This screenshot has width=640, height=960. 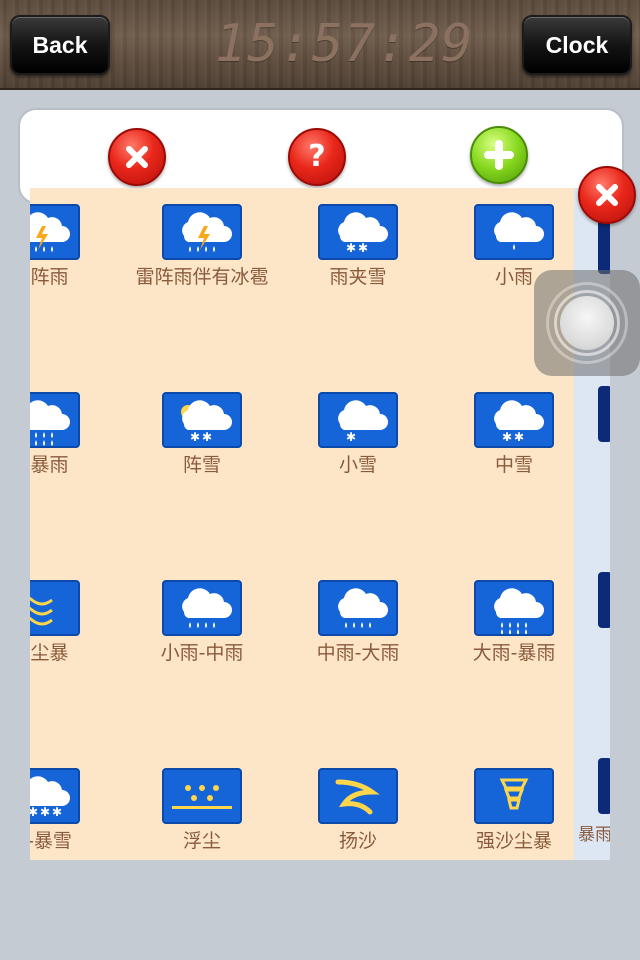 I want to click on weather-label: 大暴雨, so click(x=49, y=465).